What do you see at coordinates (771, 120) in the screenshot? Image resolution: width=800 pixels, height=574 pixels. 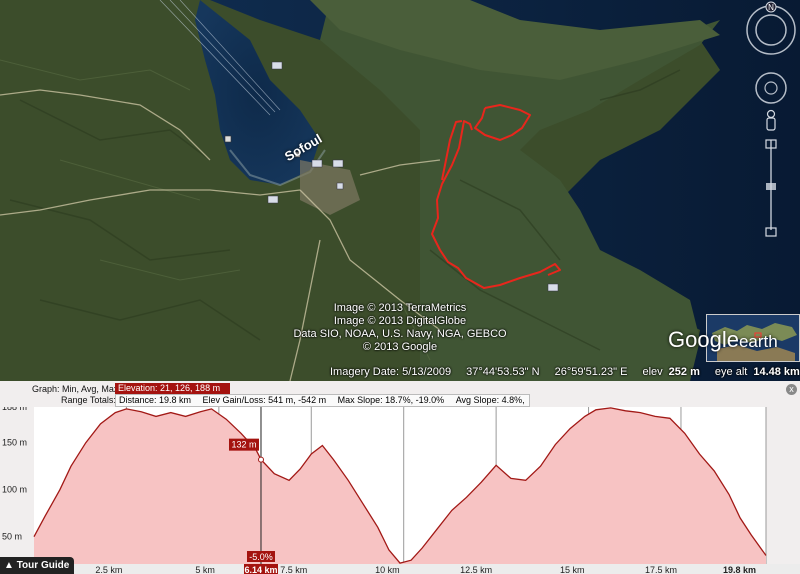 I see `street-view-pegman-icon` at bounding box center [771, 120].